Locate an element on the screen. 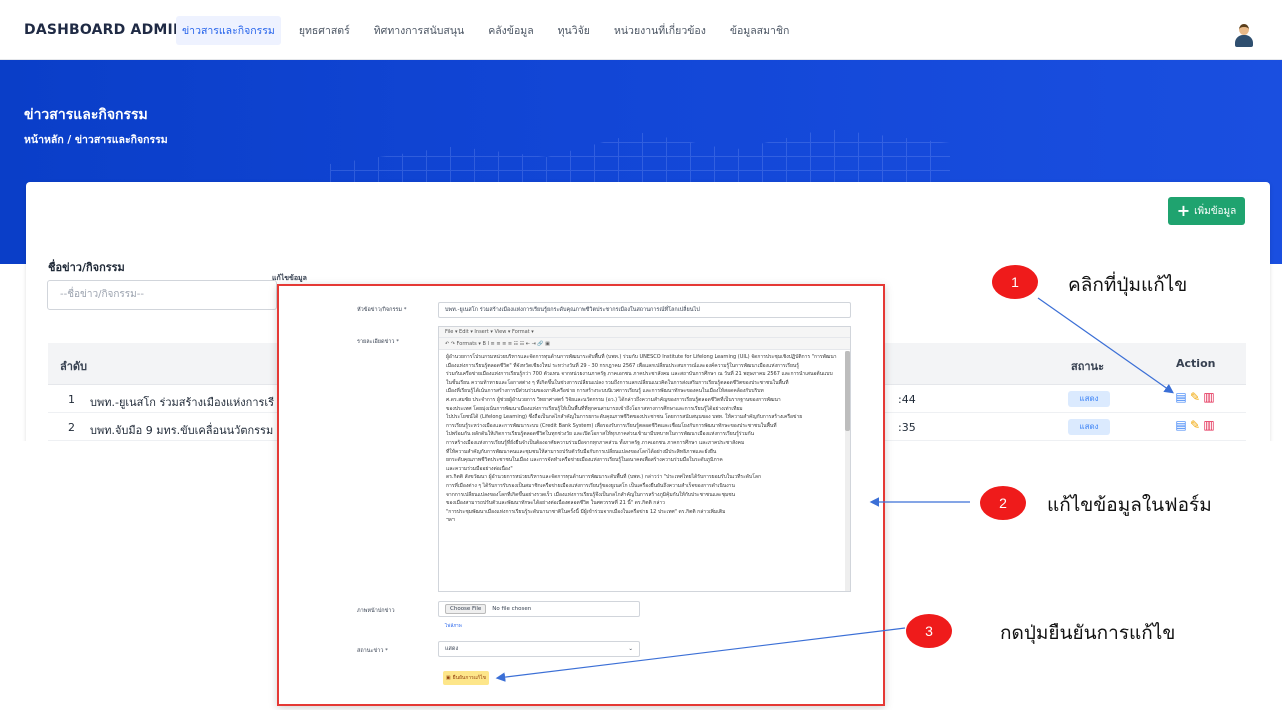  editor-text-line: และความร่วมมืออย่างต่อเนื่อง" is located at coordinates (479, 468).